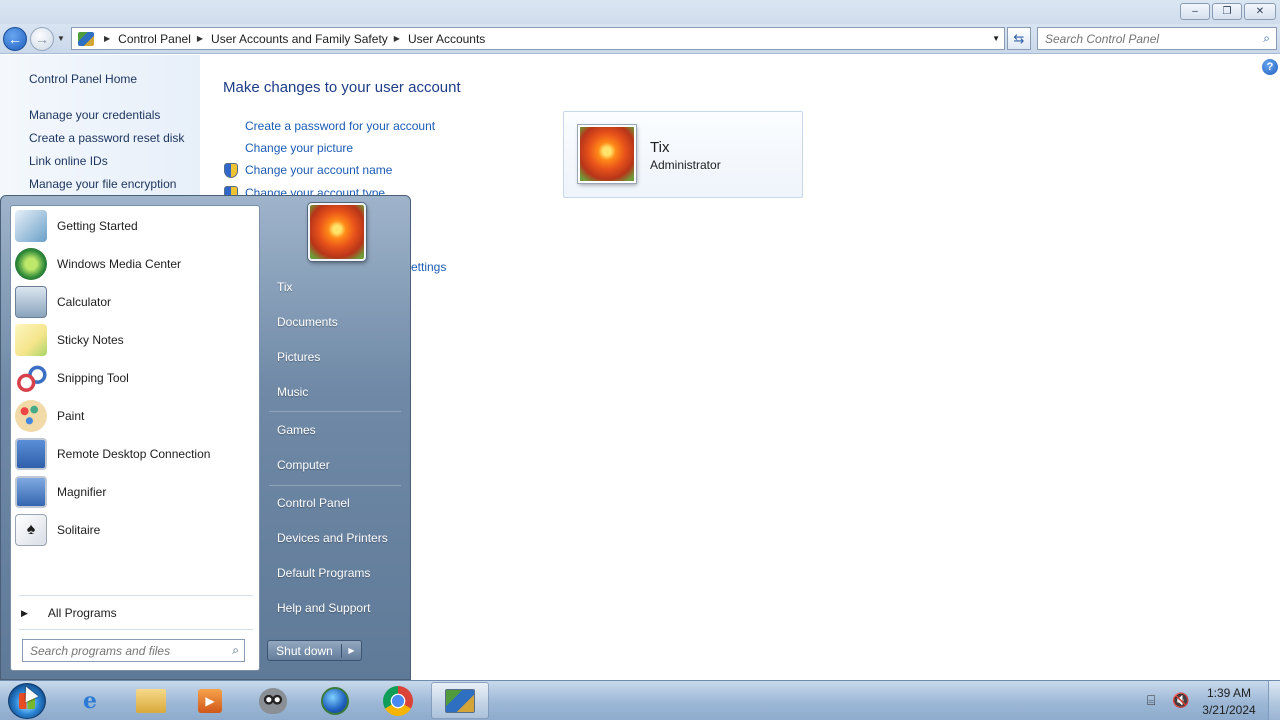 The width and height of the screenshot is (1280, 720). I want to click on program-item: Windows Media Center, so click(135, 264).